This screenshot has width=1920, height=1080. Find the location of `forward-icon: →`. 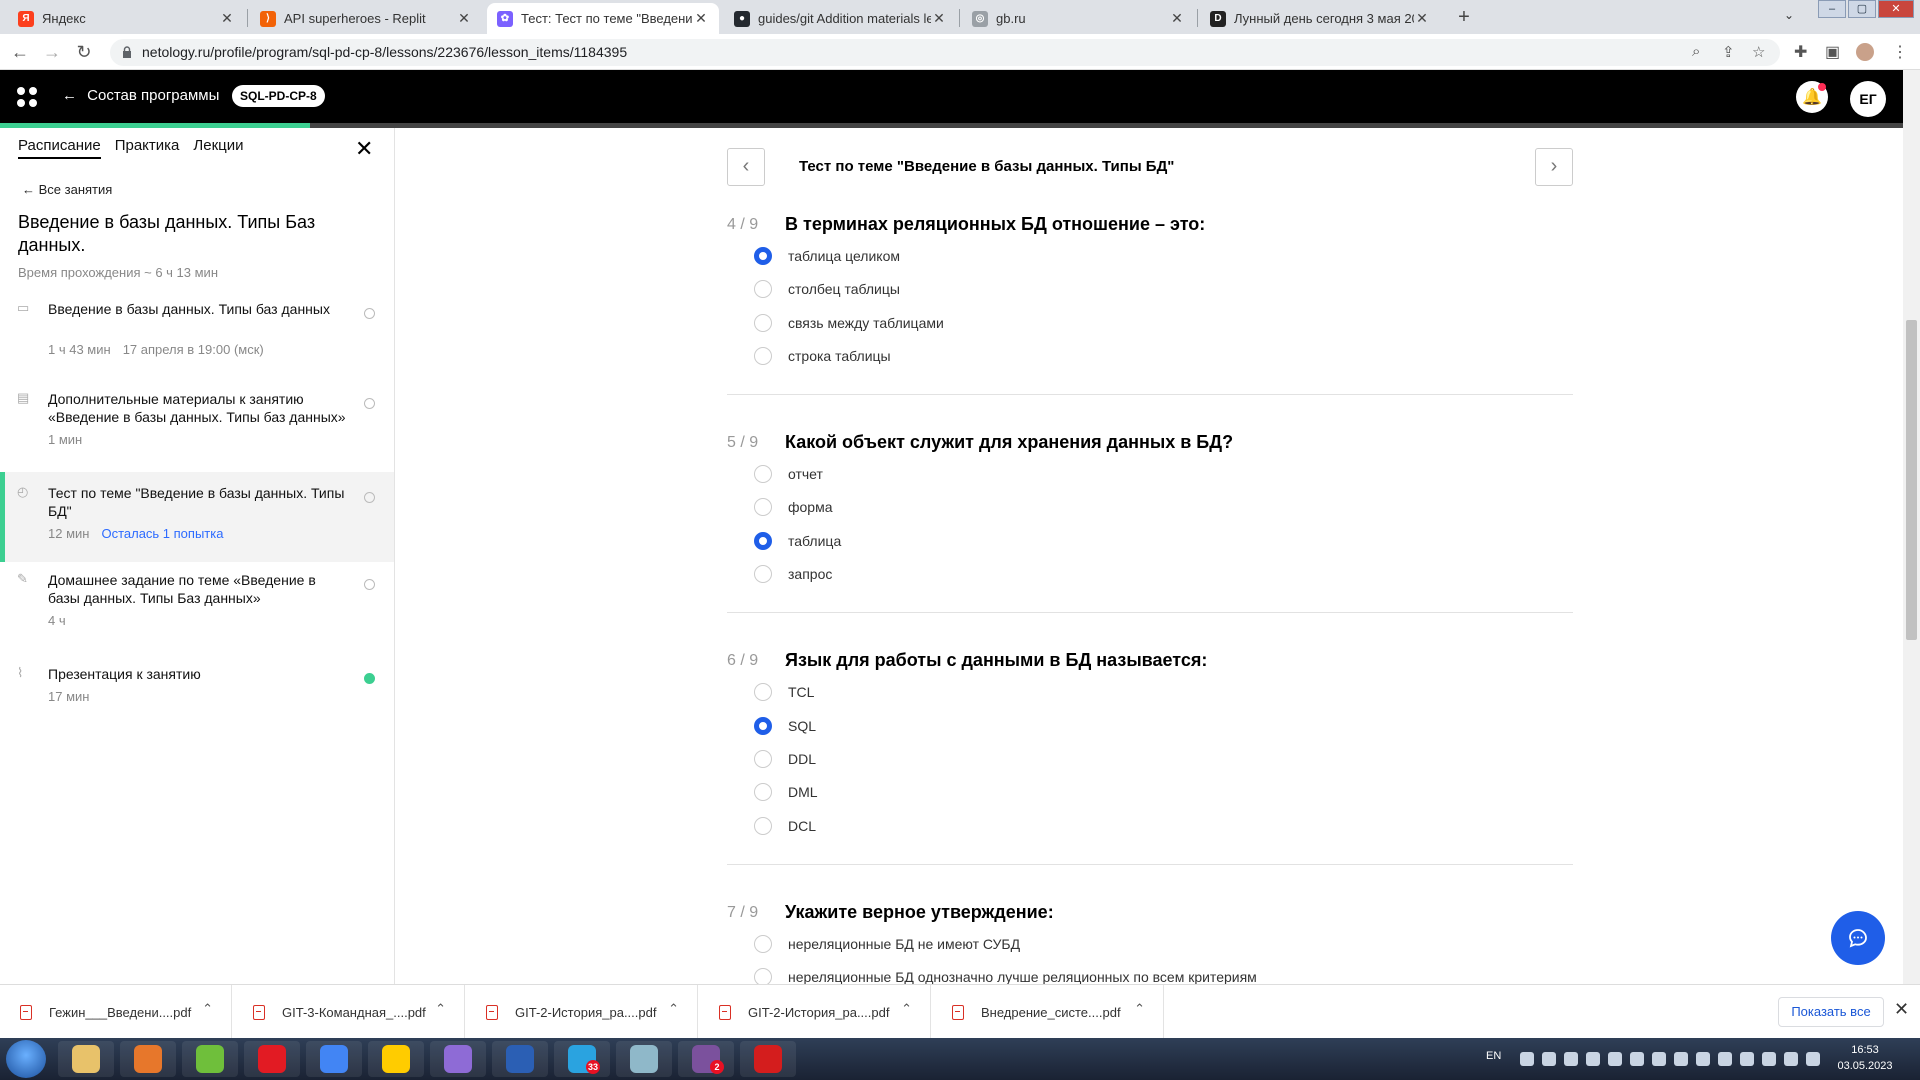

forward-icon: → is located at coordinates (52, 52).